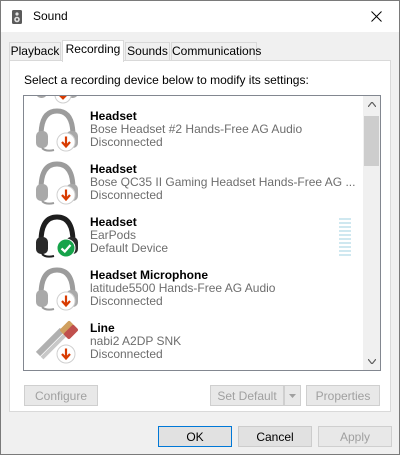 Image resolution: width=400 pixels, height=455 pixels. What do you see at coordinates (183, 288) in the screenshot?
I see `device-description: latitude5500 Hands-Free AG Audio` at bounding box center [183, 288].